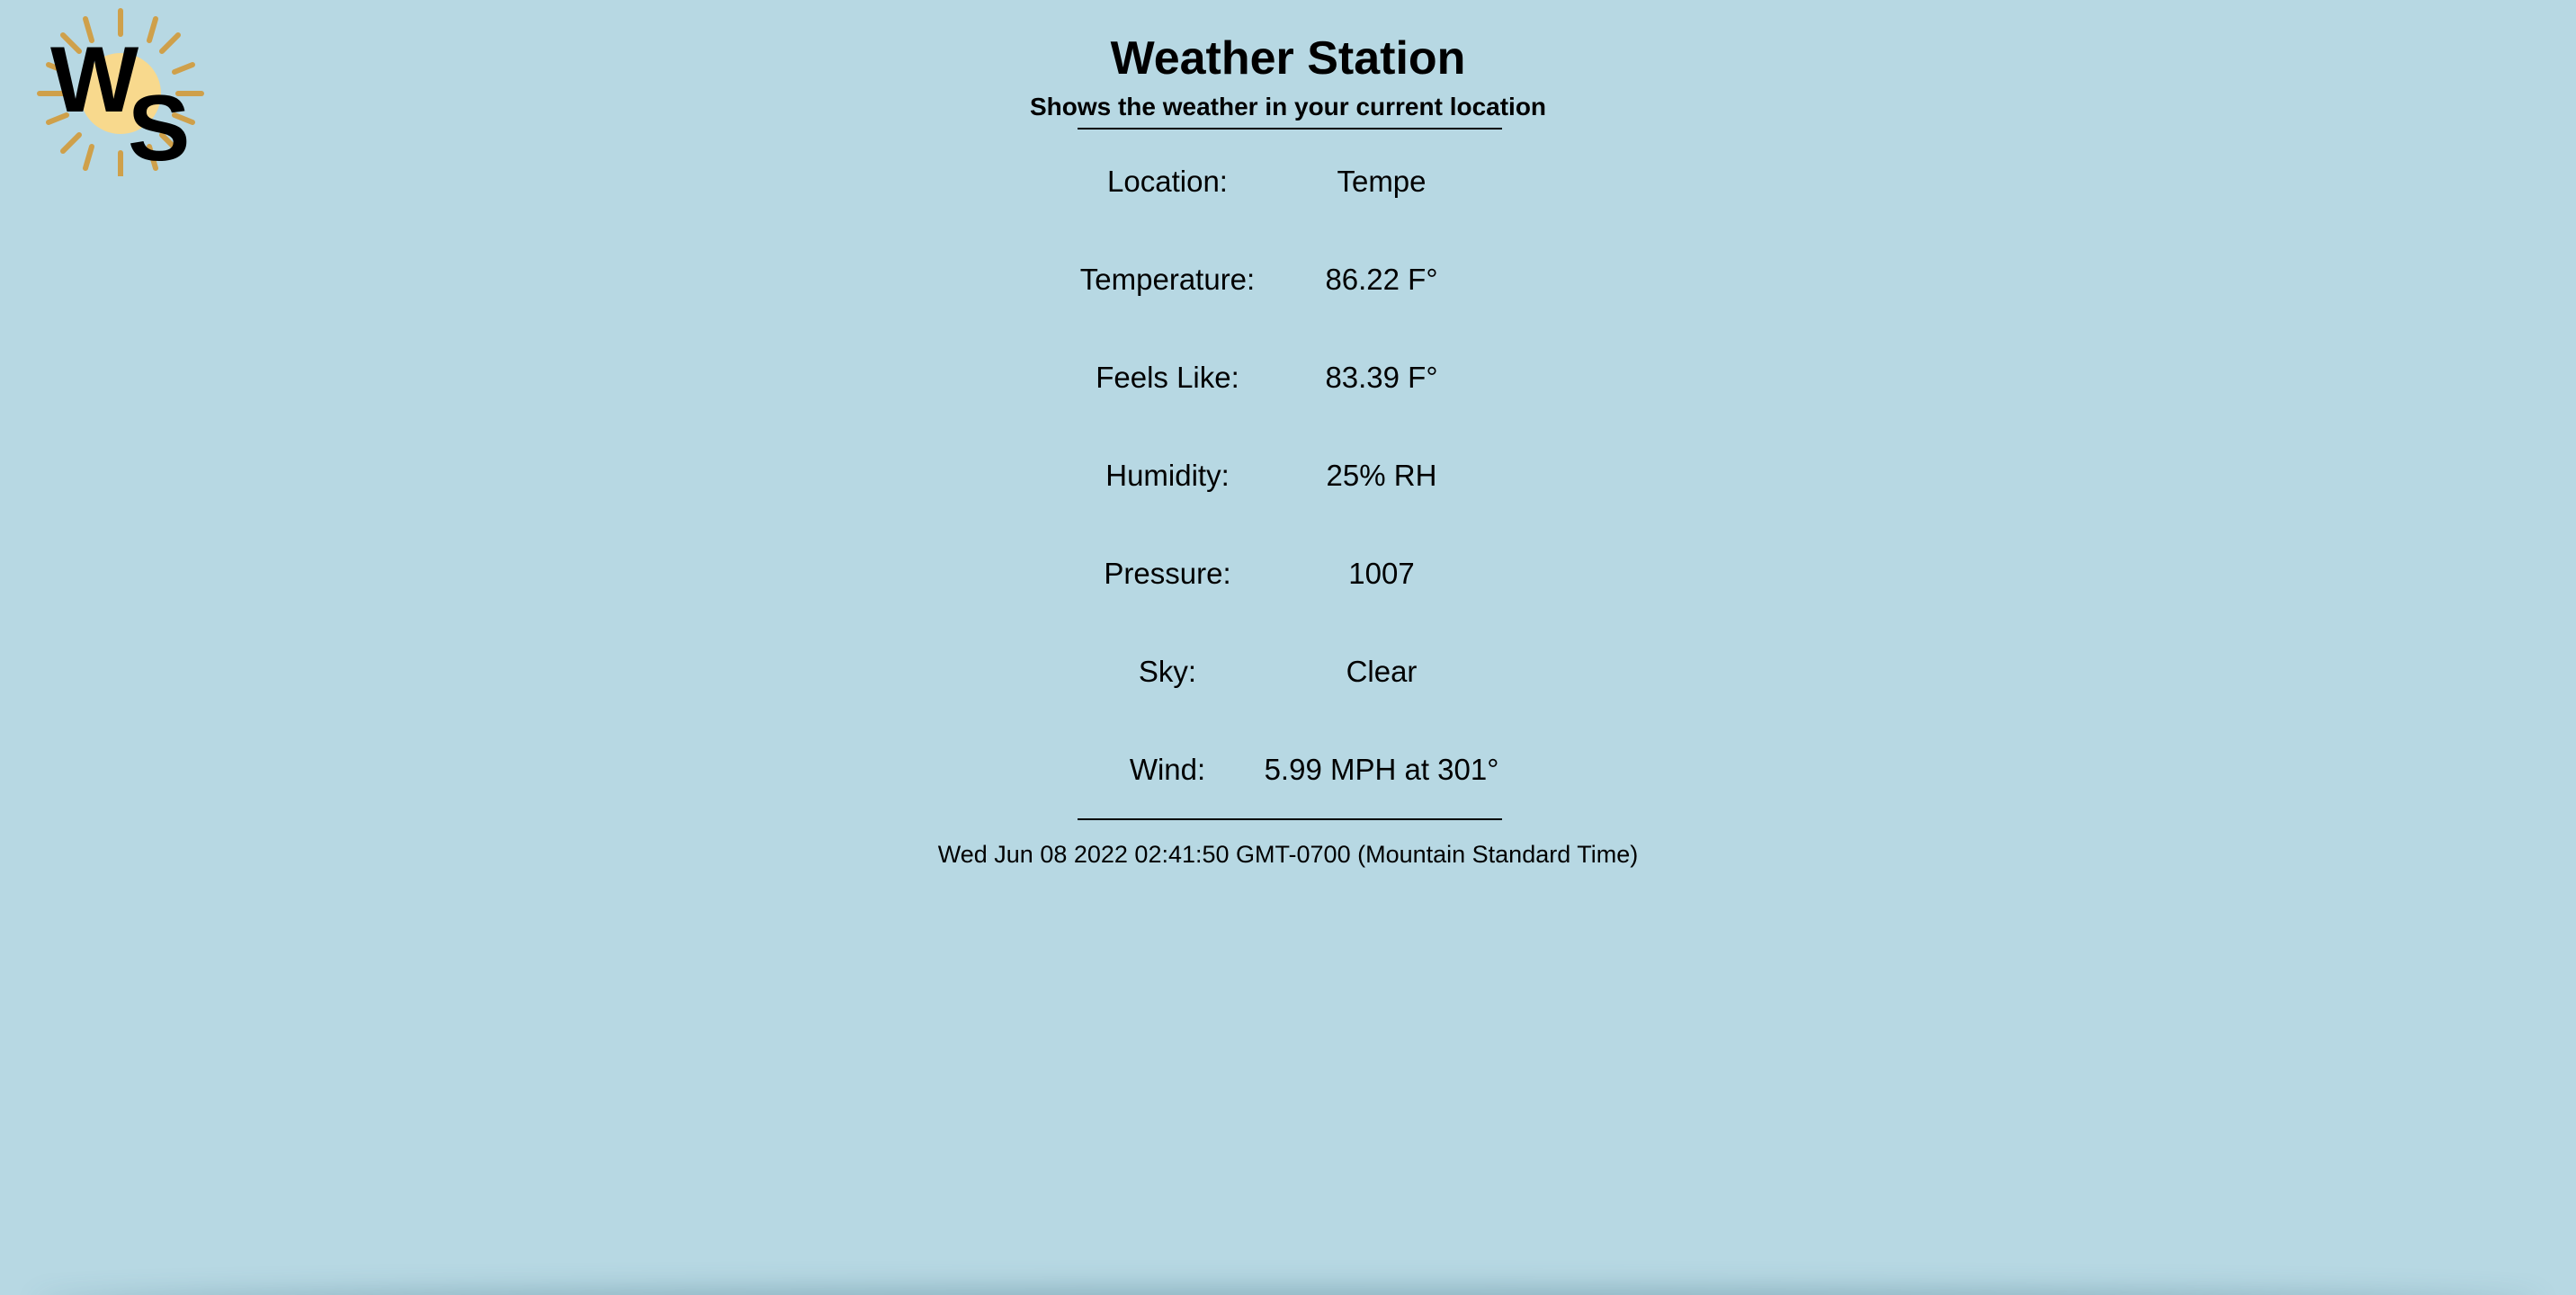 The width and height of the screenshot is (2576, 1295). What do you see at coordinates (1288, 590) in the screenshot?
I see `reading-pressure: Pressure: 1007` at bounding box center [1288, 590].